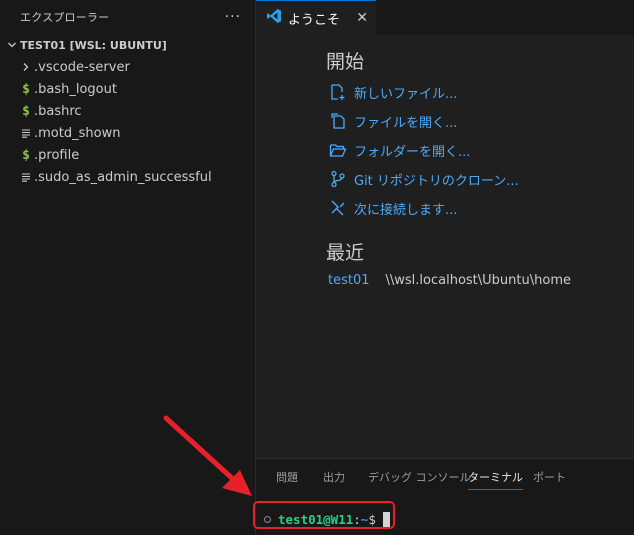 The width and height of the screenshot is (634, 535). I want to click on tab-label: ようこそ, so click(314, 20).